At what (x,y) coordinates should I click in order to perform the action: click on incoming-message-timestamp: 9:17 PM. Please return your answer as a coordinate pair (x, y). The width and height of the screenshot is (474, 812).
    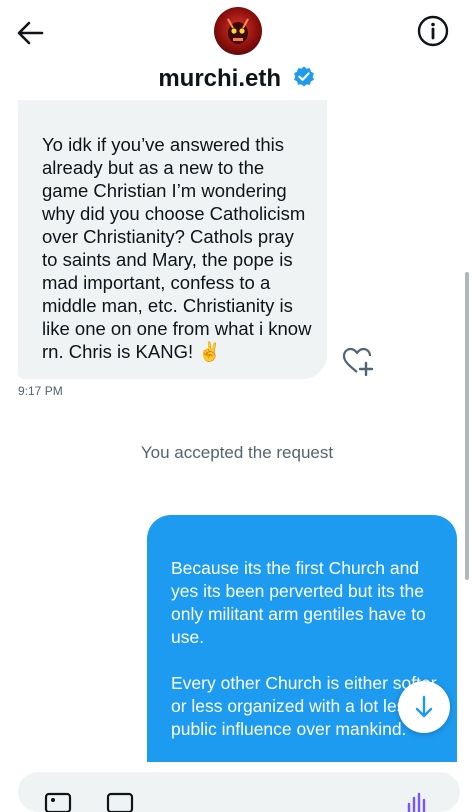
    Looking at the image, I should click on (40, 391).